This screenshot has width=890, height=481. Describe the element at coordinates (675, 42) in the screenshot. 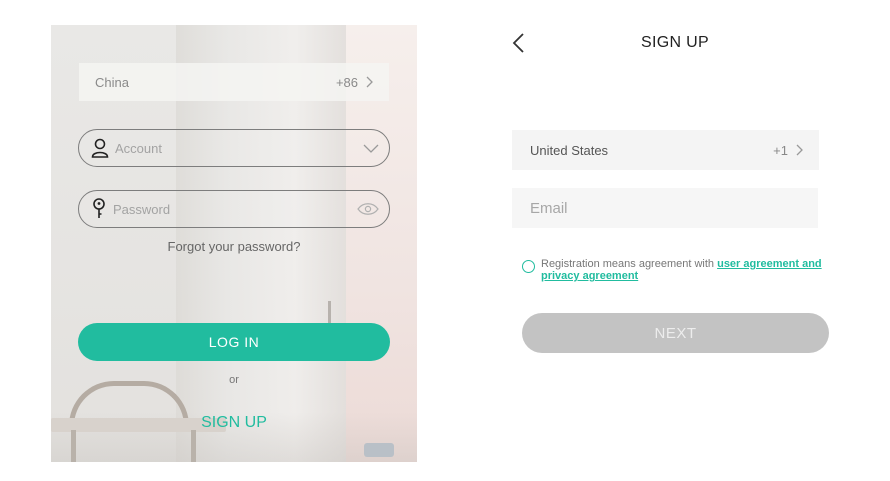

I see `page-title: SIGN UP` at that location.